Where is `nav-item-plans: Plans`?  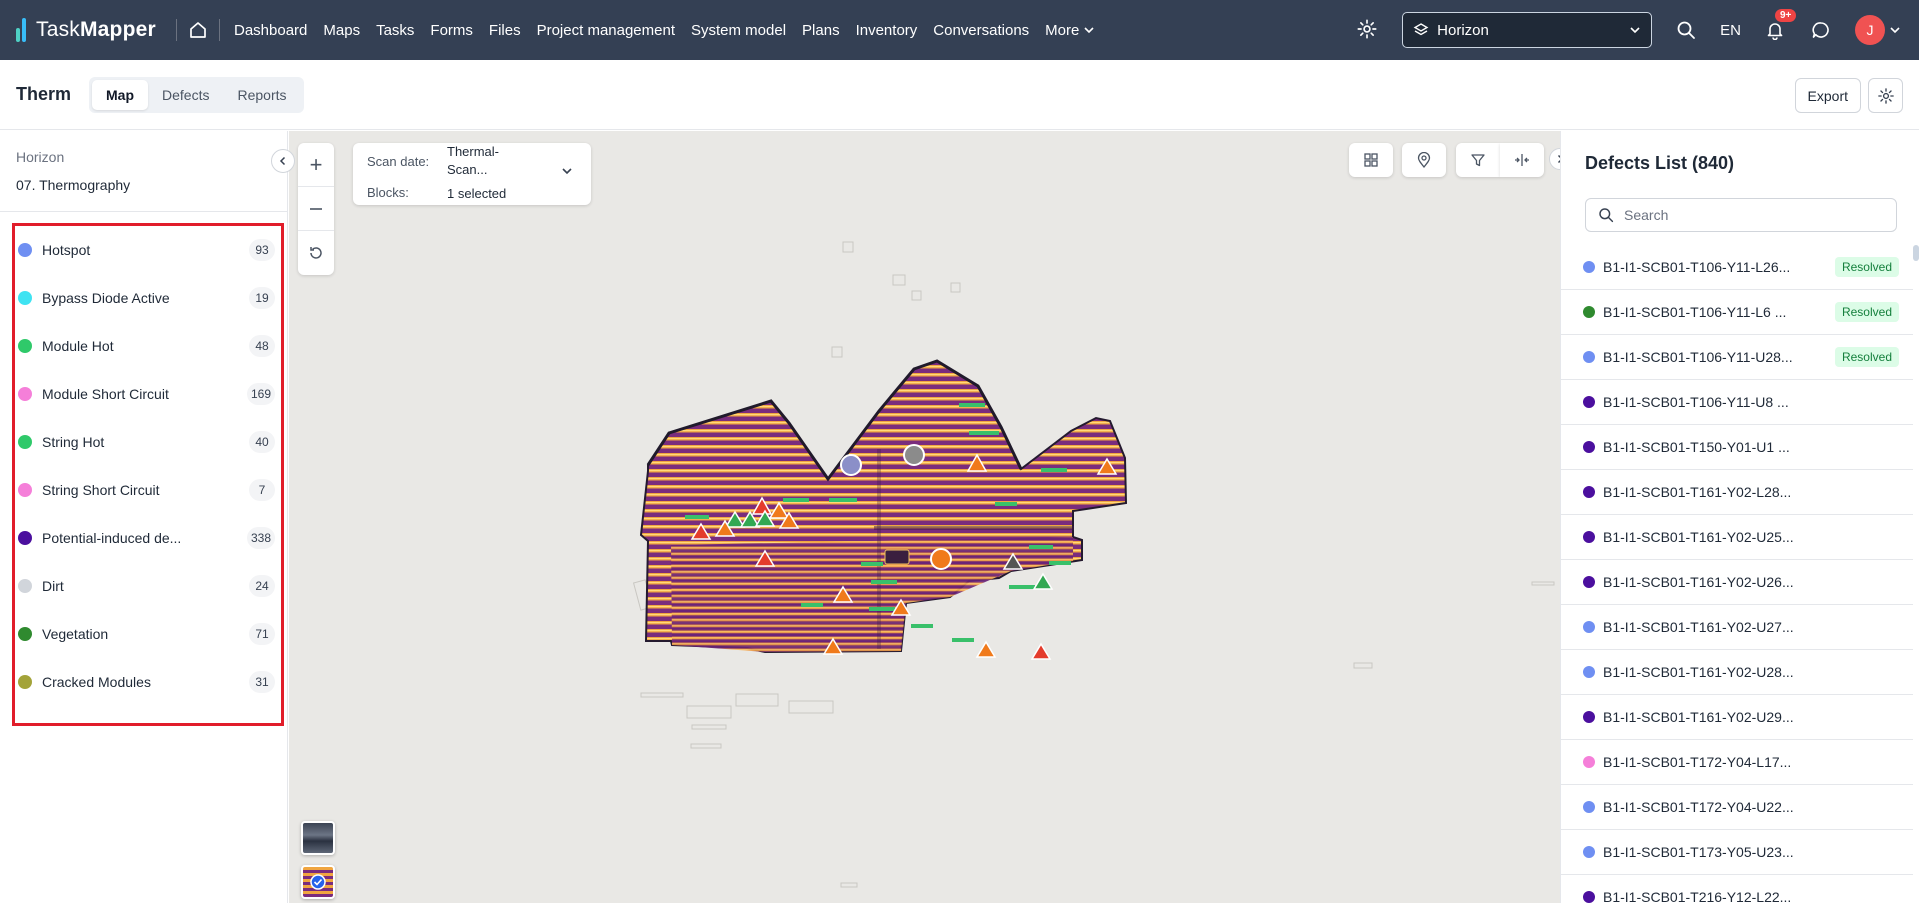
nav-item-plans: Plans is located at coordinates (821, 30).